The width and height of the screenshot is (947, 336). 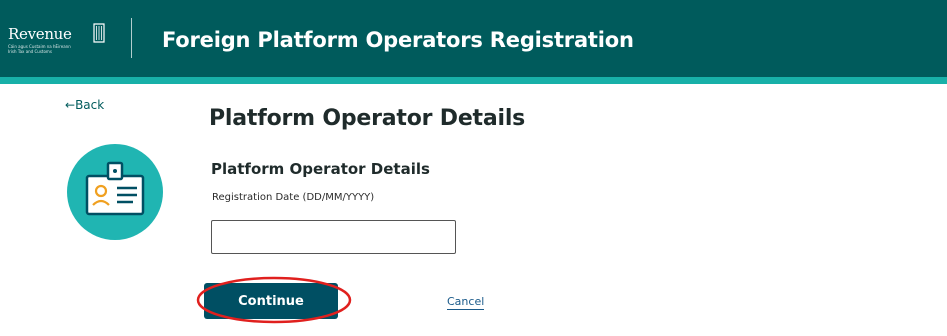 I want to click on logo-subtext-line-2: Irish Tax and Customs, so click(x=30, y=51).